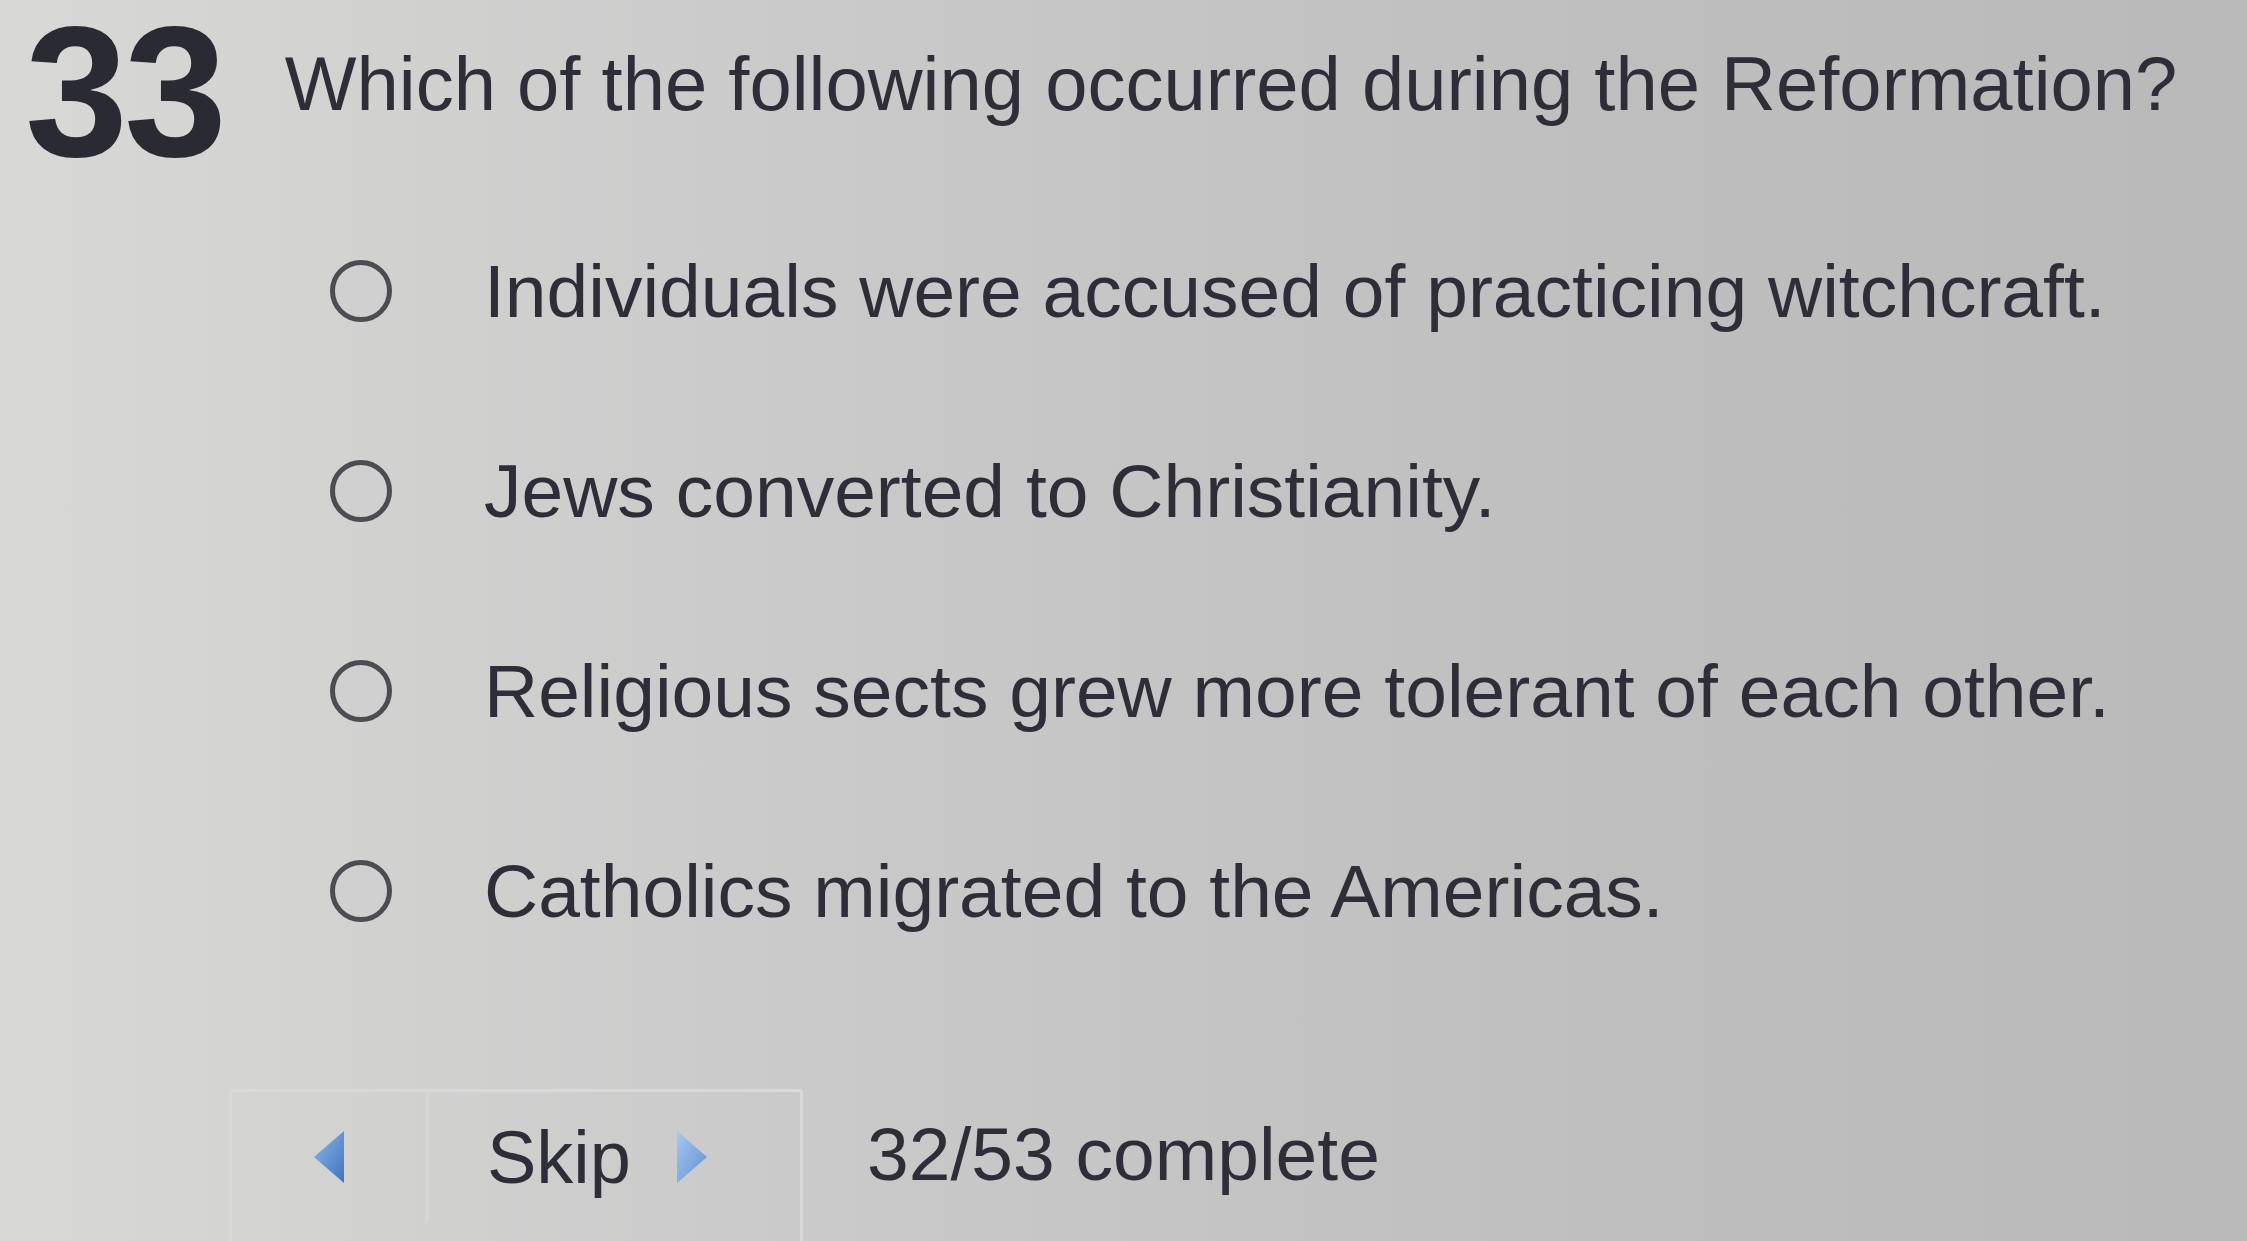  I want to click on skip-button: Skip, so click(614, 1157).